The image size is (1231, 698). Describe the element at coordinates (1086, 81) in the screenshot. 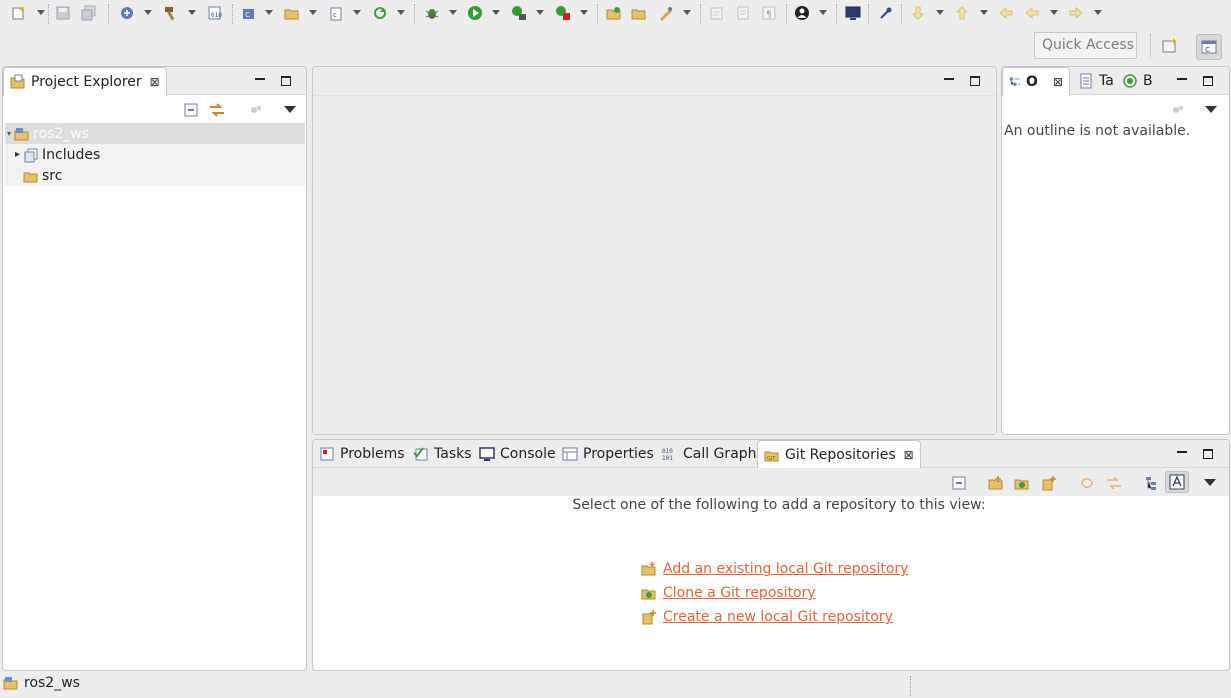

I see `task-list-icon` at that location.